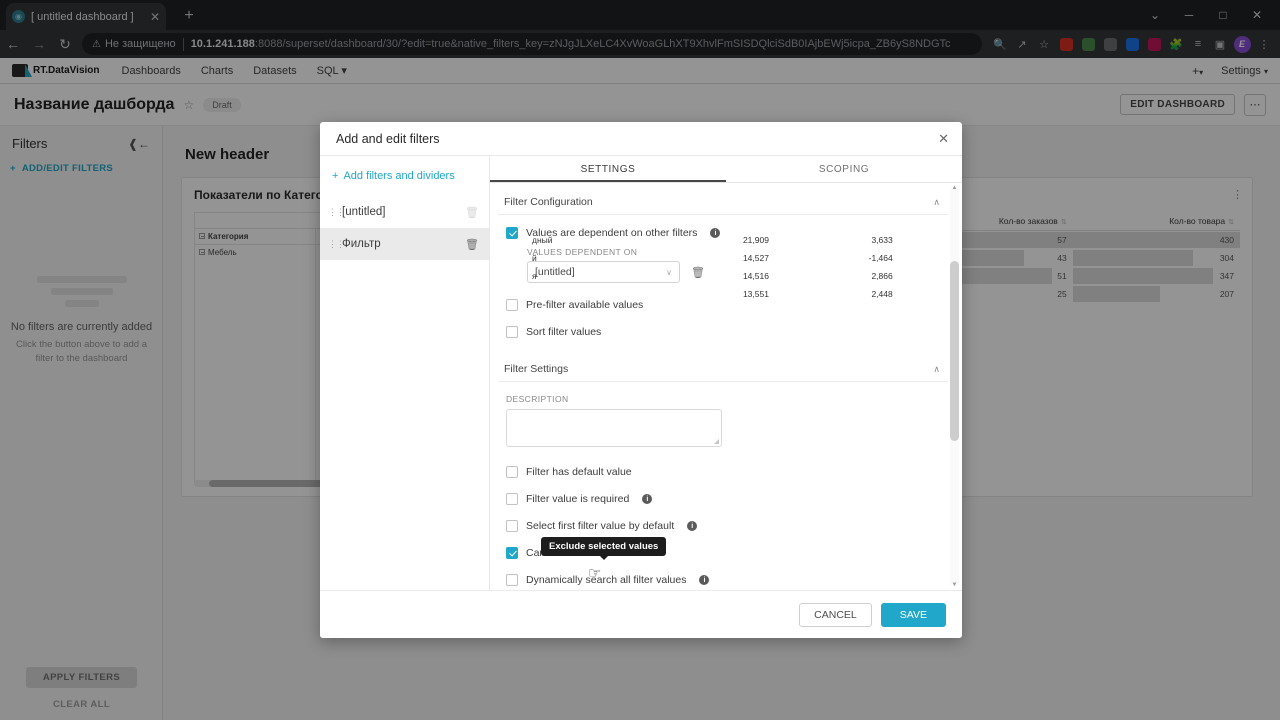 Image resolution: width=1280 pixels, height=720 pixels. What do you see at coordinates (361, 244) in the screenshot?
I see `filter-item-label: Фильтр` at bounding box center [361, 244].